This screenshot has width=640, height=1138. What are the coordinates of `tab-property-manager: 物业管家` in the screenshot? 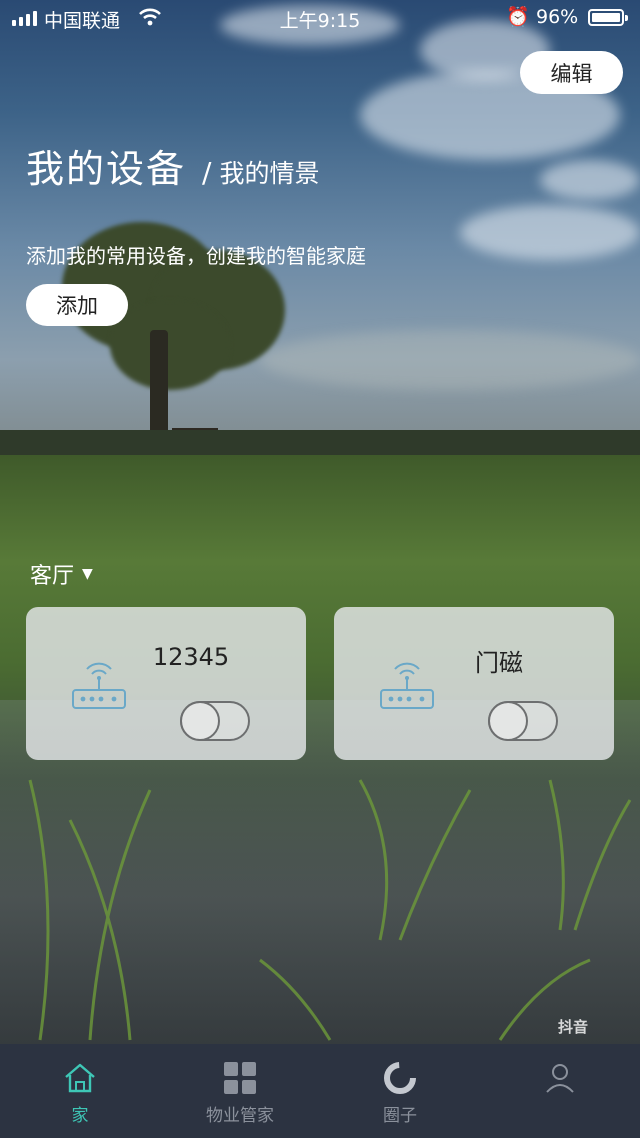 It's located at (240, 1091).